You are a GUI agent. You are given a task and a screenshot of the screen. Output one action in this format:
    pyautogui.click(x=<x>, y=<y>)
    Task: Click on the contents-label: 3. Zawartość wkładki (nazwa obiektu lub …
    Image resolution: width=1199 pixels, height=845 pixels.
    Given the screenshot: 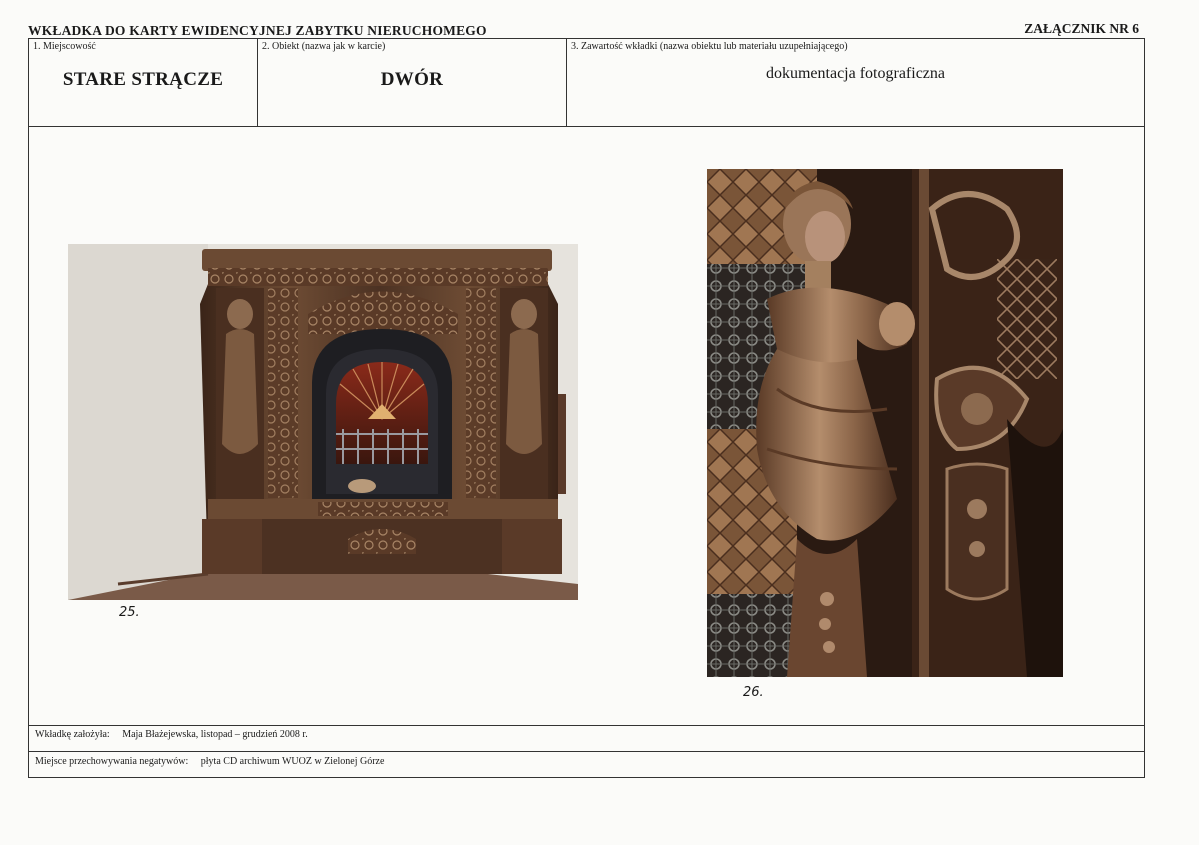 What is the action you would take?
    pyautogui.click(x=709, y=46)
    